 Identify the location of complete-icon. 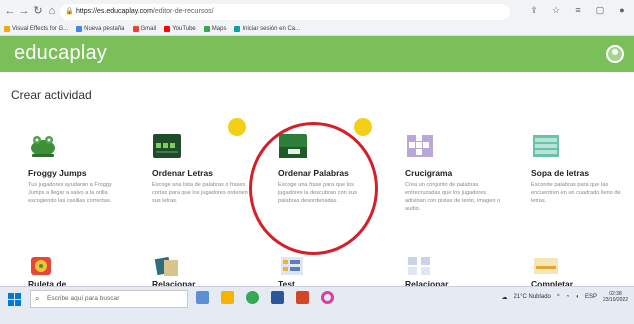
(546, 266).